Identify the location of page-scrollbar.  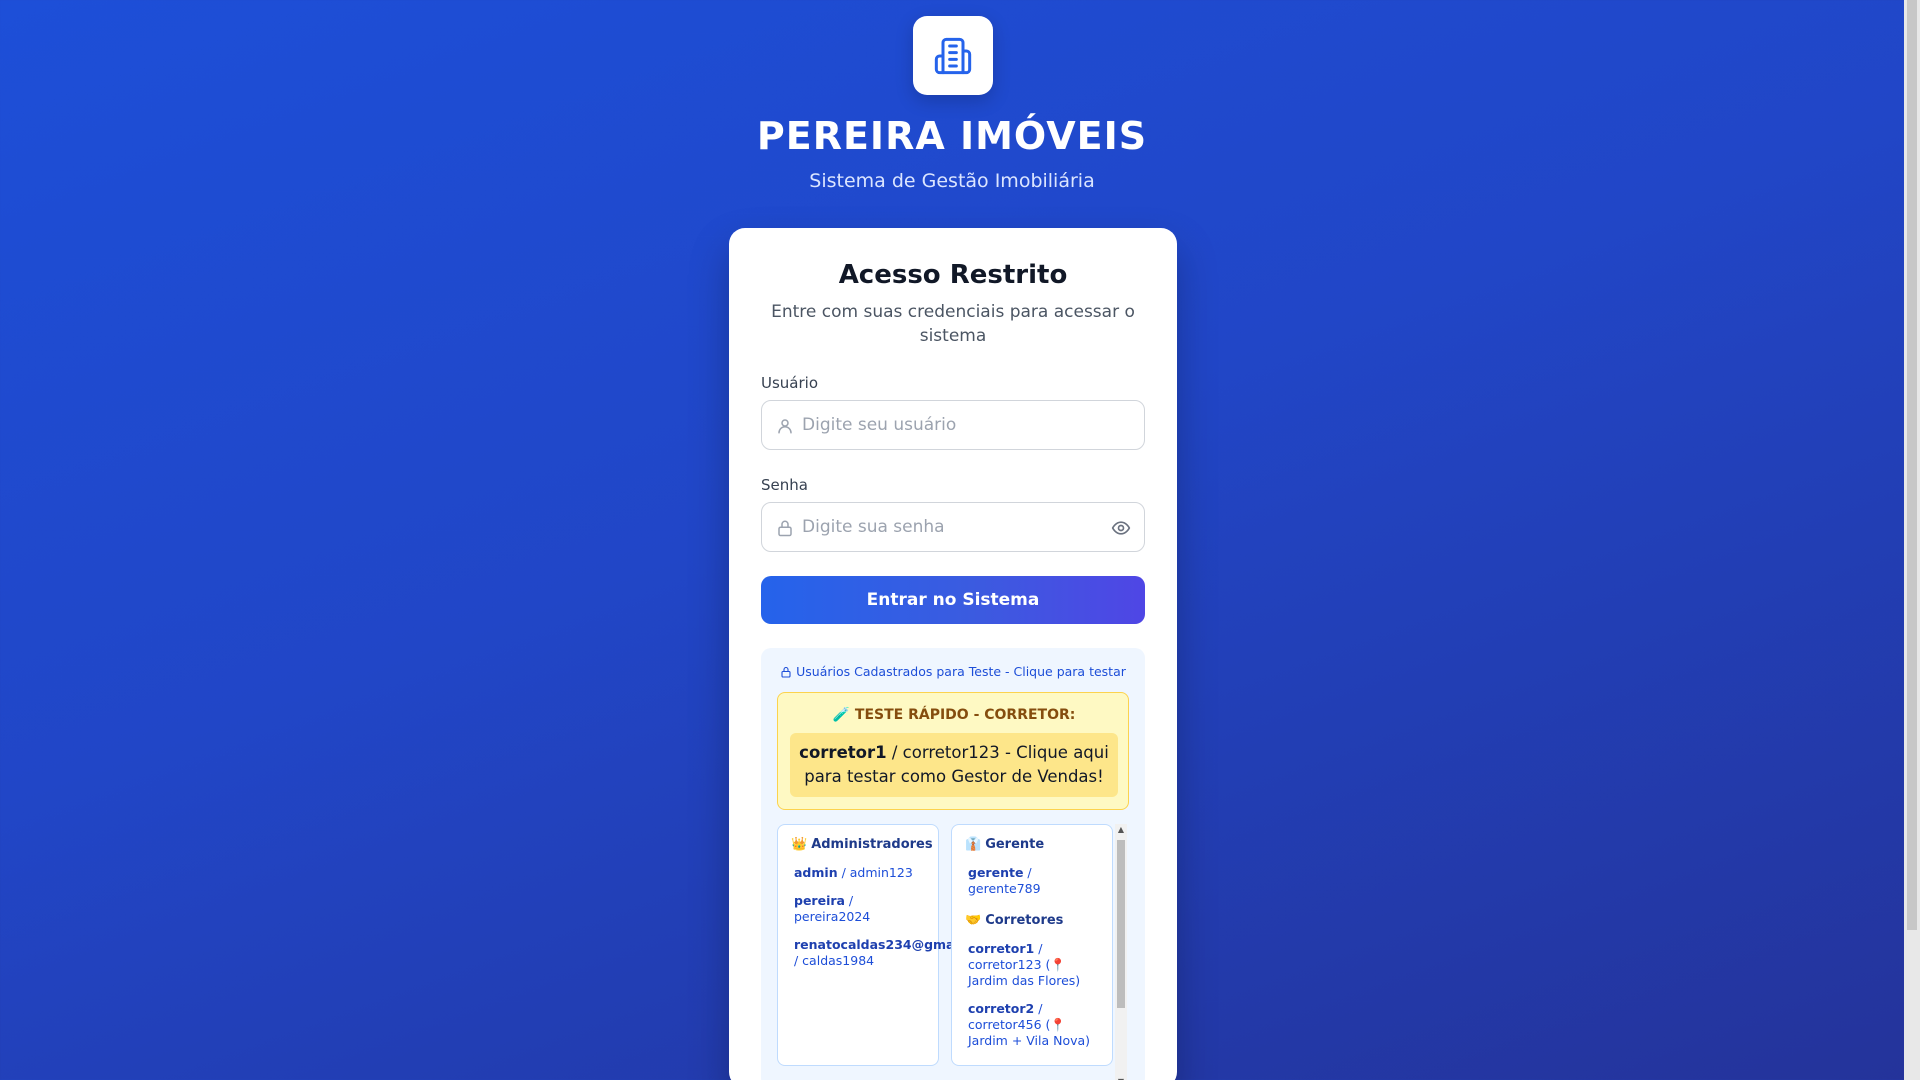
(1912, 540).